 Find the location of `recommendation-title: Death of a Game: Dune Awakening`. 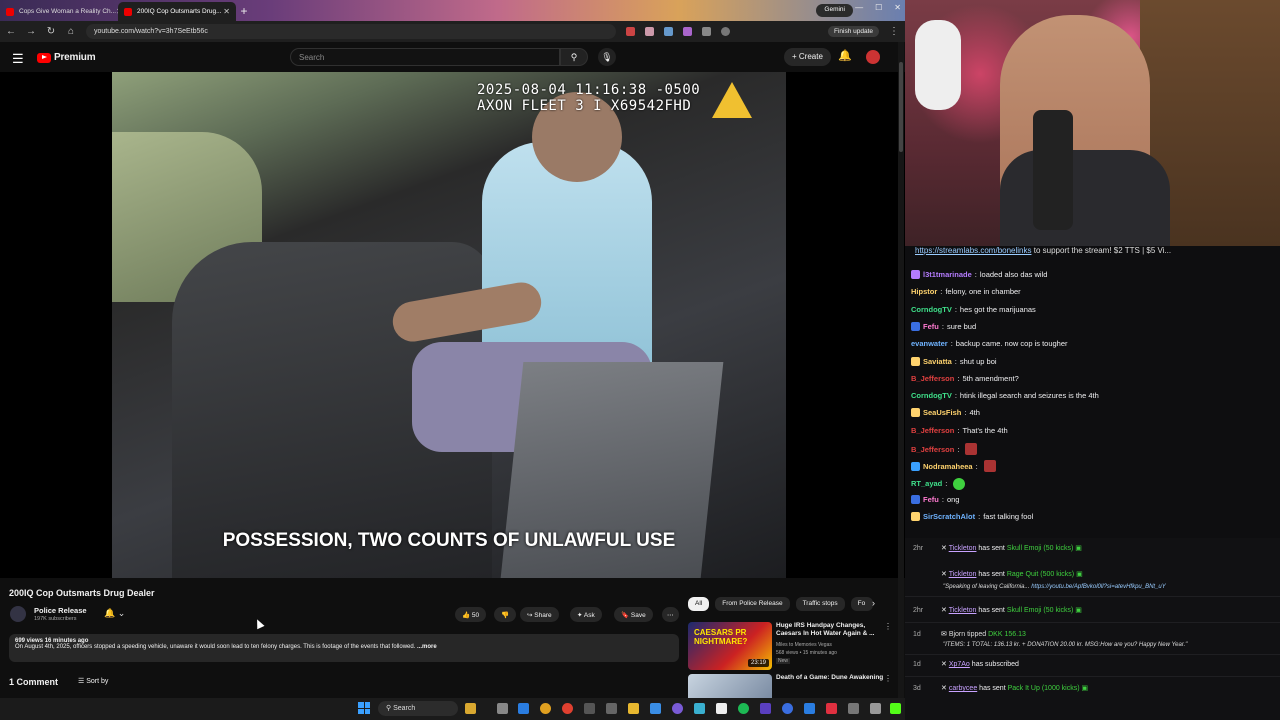

recommendation-title: Death of a Game: Dune Awakening is located at coordinates (832, 678).